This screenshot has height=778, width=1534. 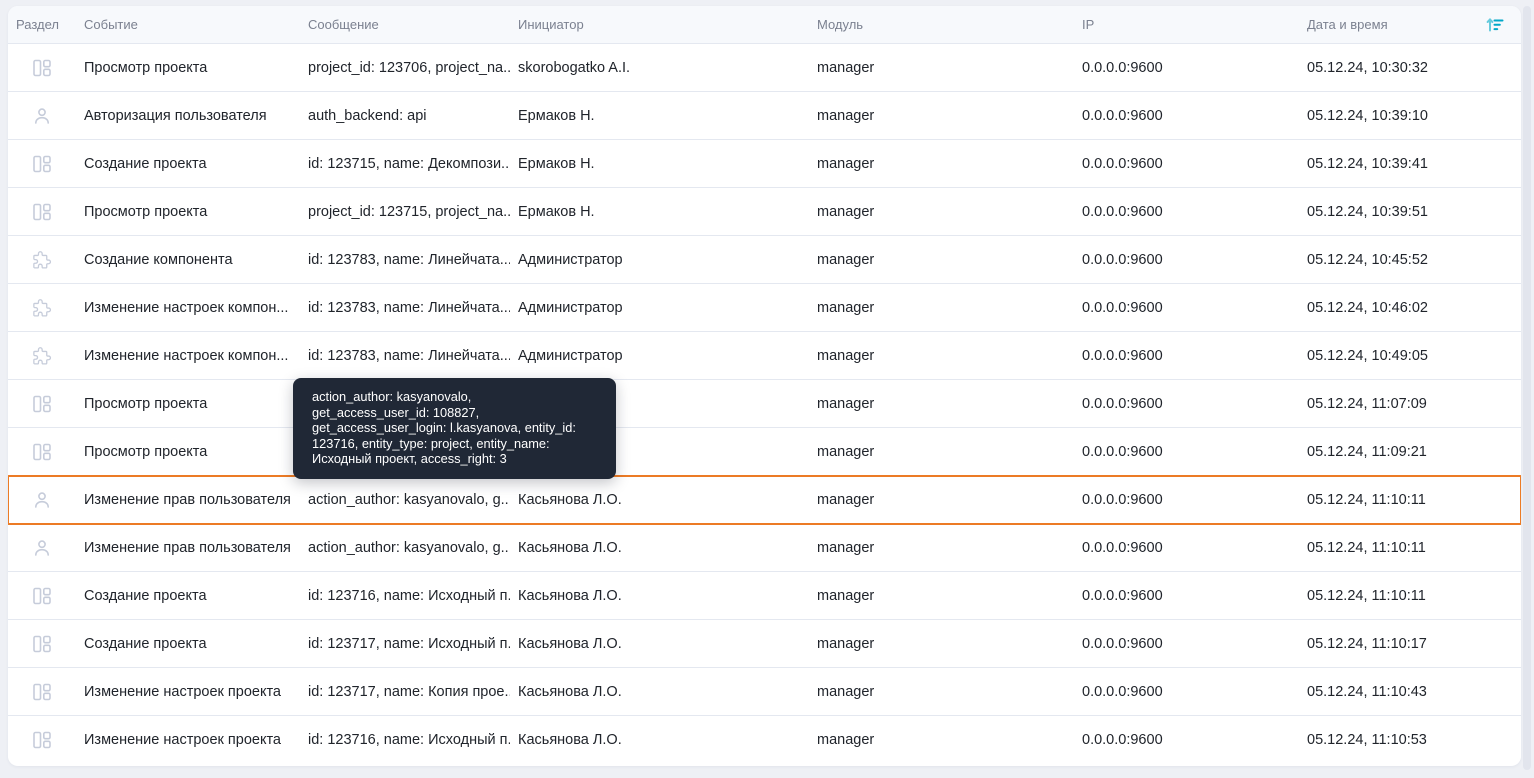 What do you see at coordinates (574, 67) in the screenshot?
I see `initiator-cell: skorobogatko A.I.` at bounding box center [574, 67].